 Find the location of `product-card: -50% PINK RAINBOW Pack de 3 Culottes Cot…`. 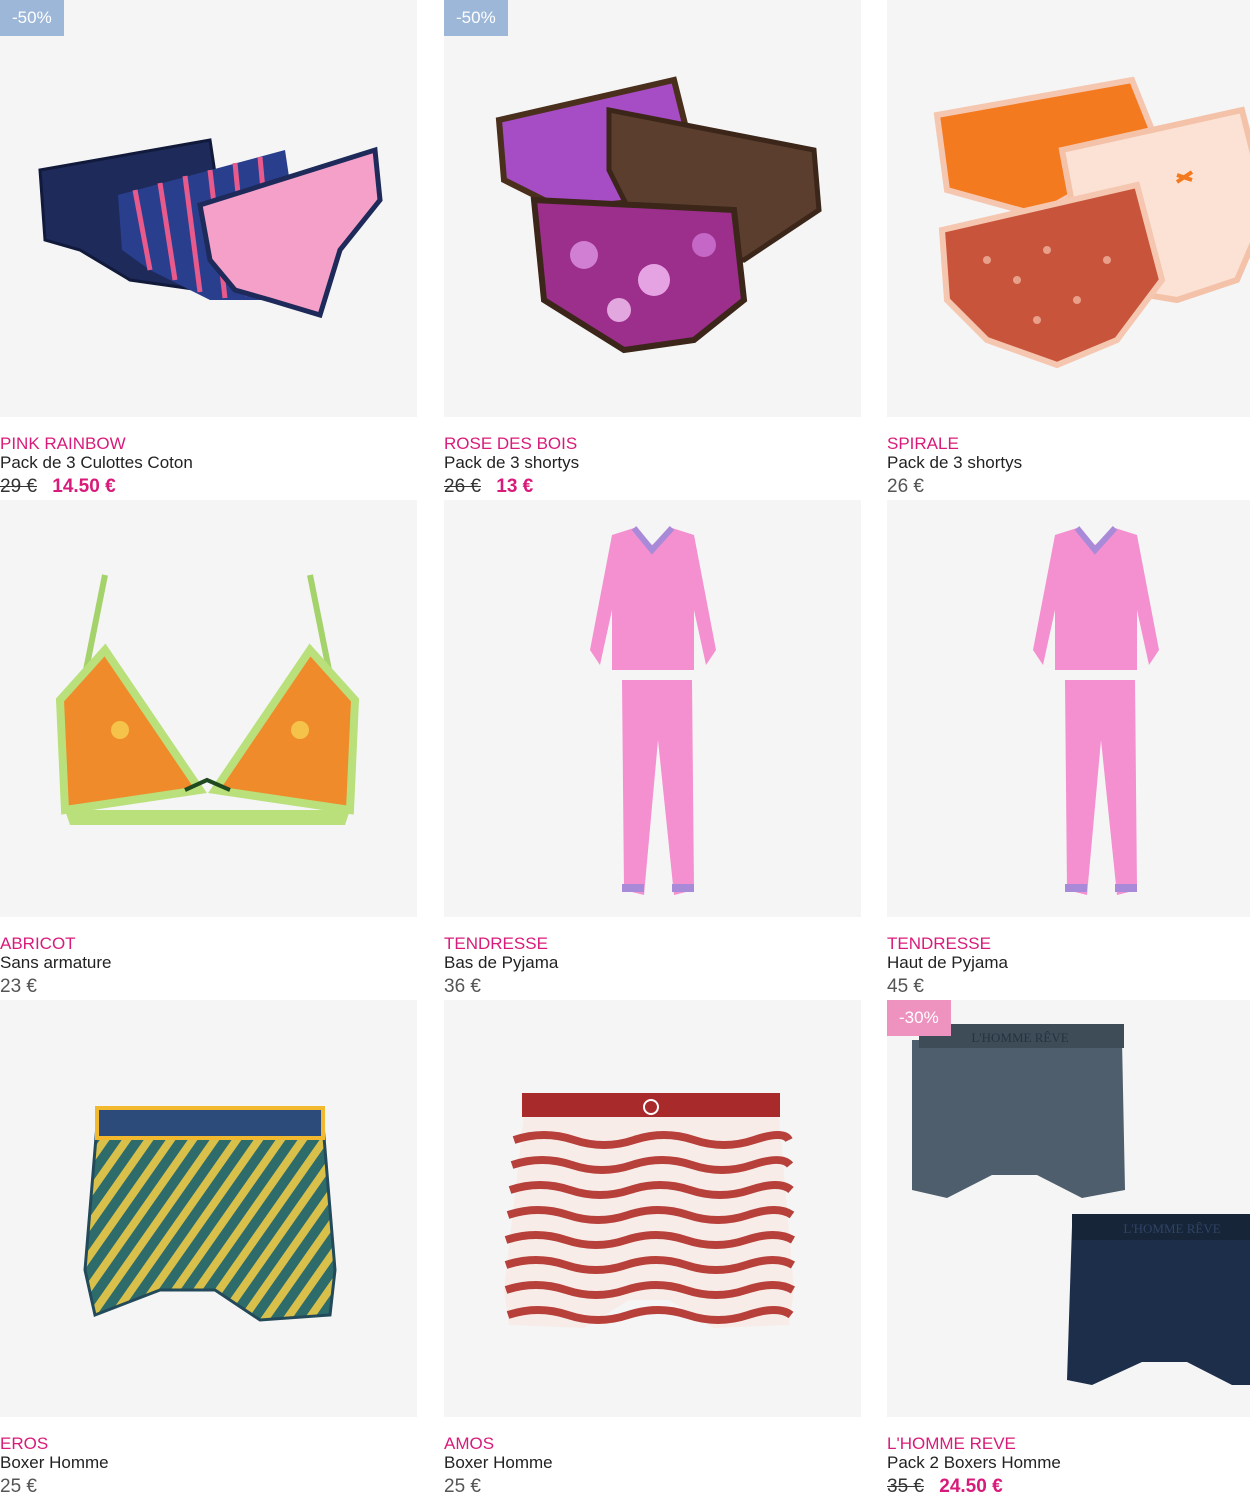

product-card: -50% PINK RAINBOW Pack de 3 Culottes Cot… is located at coordinates (208, 250).